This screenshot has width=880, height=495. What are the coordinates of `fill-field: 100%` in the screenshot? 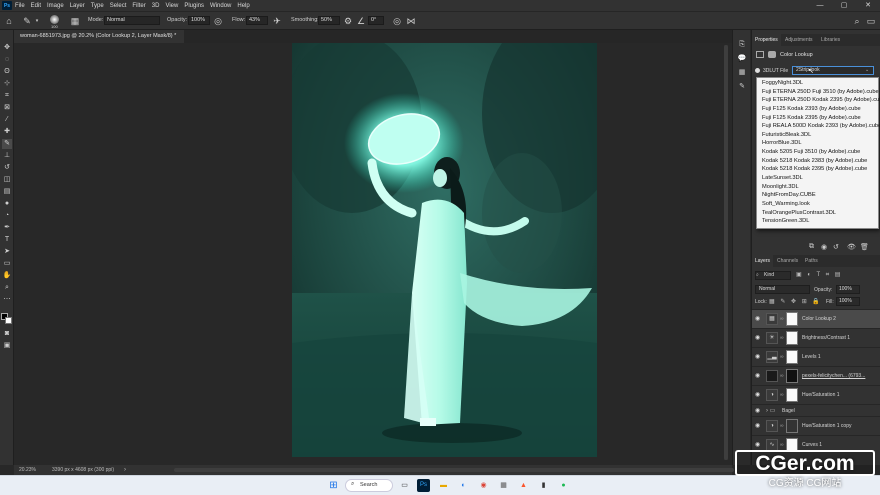 It's located at (848, 301).